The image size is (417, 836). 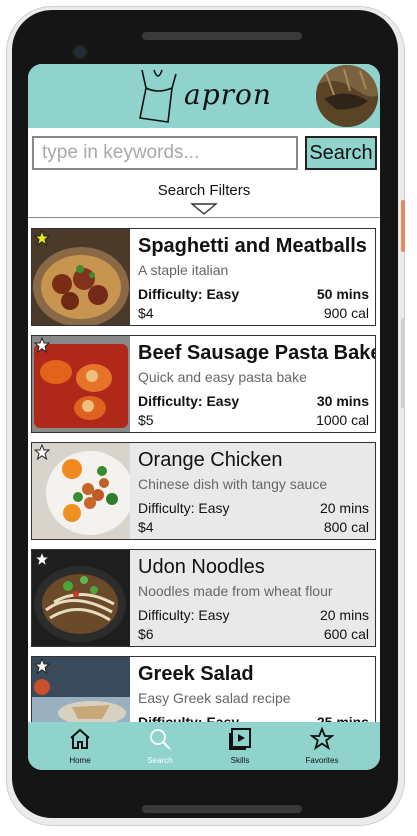 What do you see at coordinates (204, 190) in the screenshot?
I see `search-filters-toggle: Search Filters` at bounding box center [204, 190].